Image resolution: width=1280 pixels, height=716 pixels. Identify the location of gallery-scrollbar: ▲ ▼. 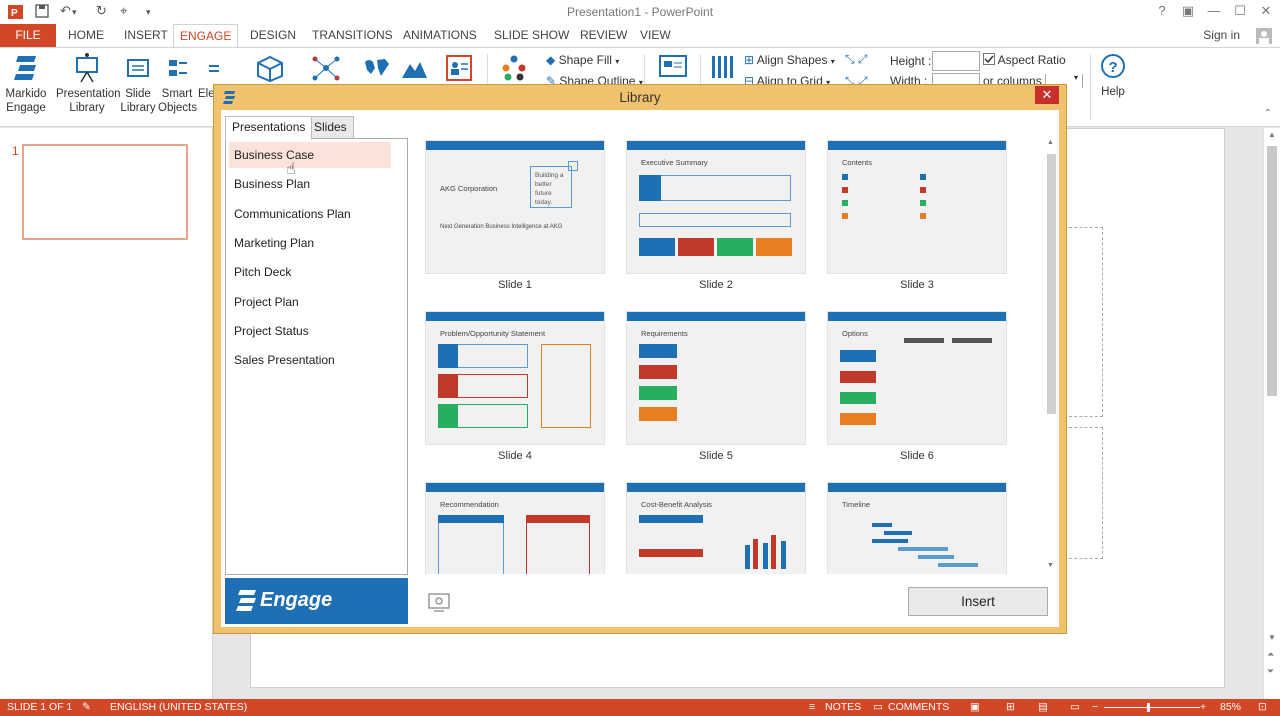
(1051, 356).